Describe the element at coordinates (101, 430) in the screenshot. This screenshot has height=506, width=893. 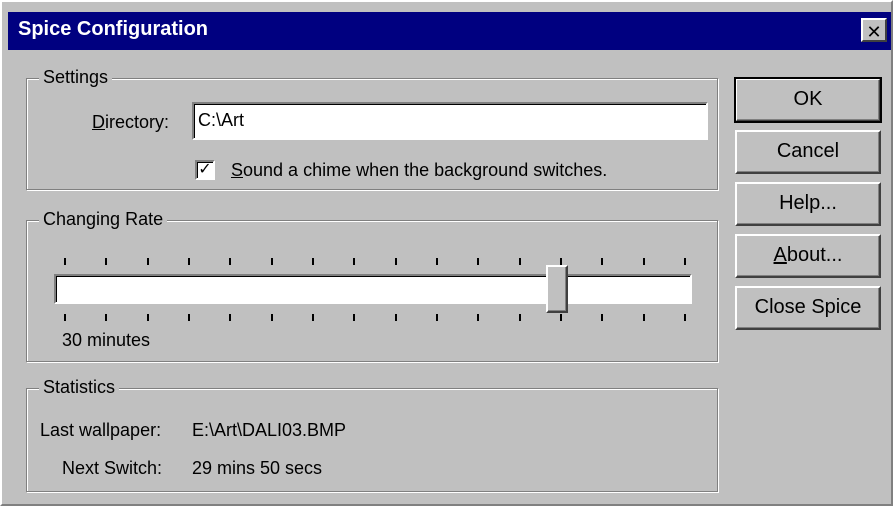
I see `last-wallpaper-label: Last wallpaper:` at that location.